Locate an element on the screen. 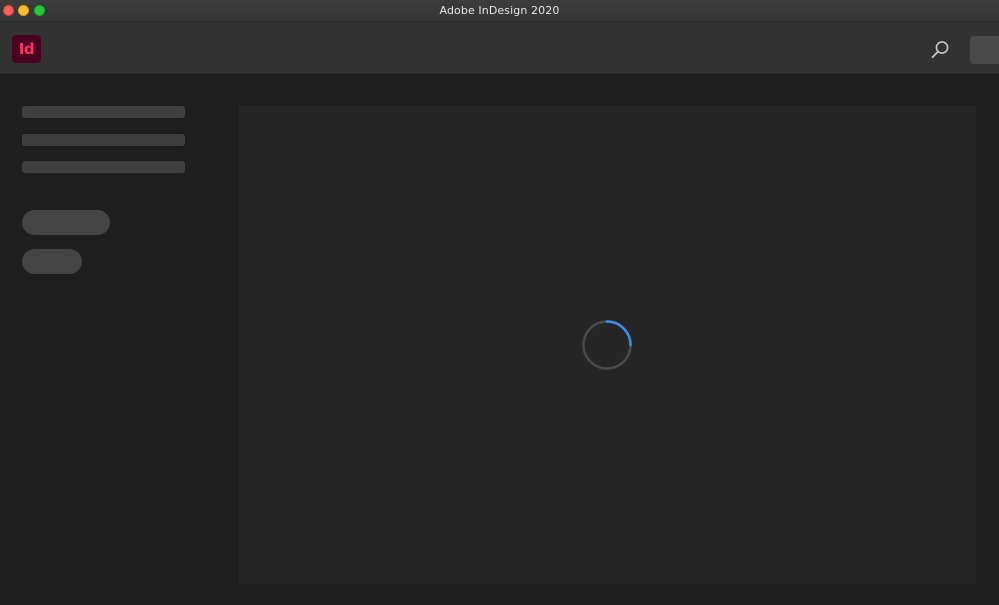  window-title: Adobe InDesign 2020 is located at coordinates (499, 10).